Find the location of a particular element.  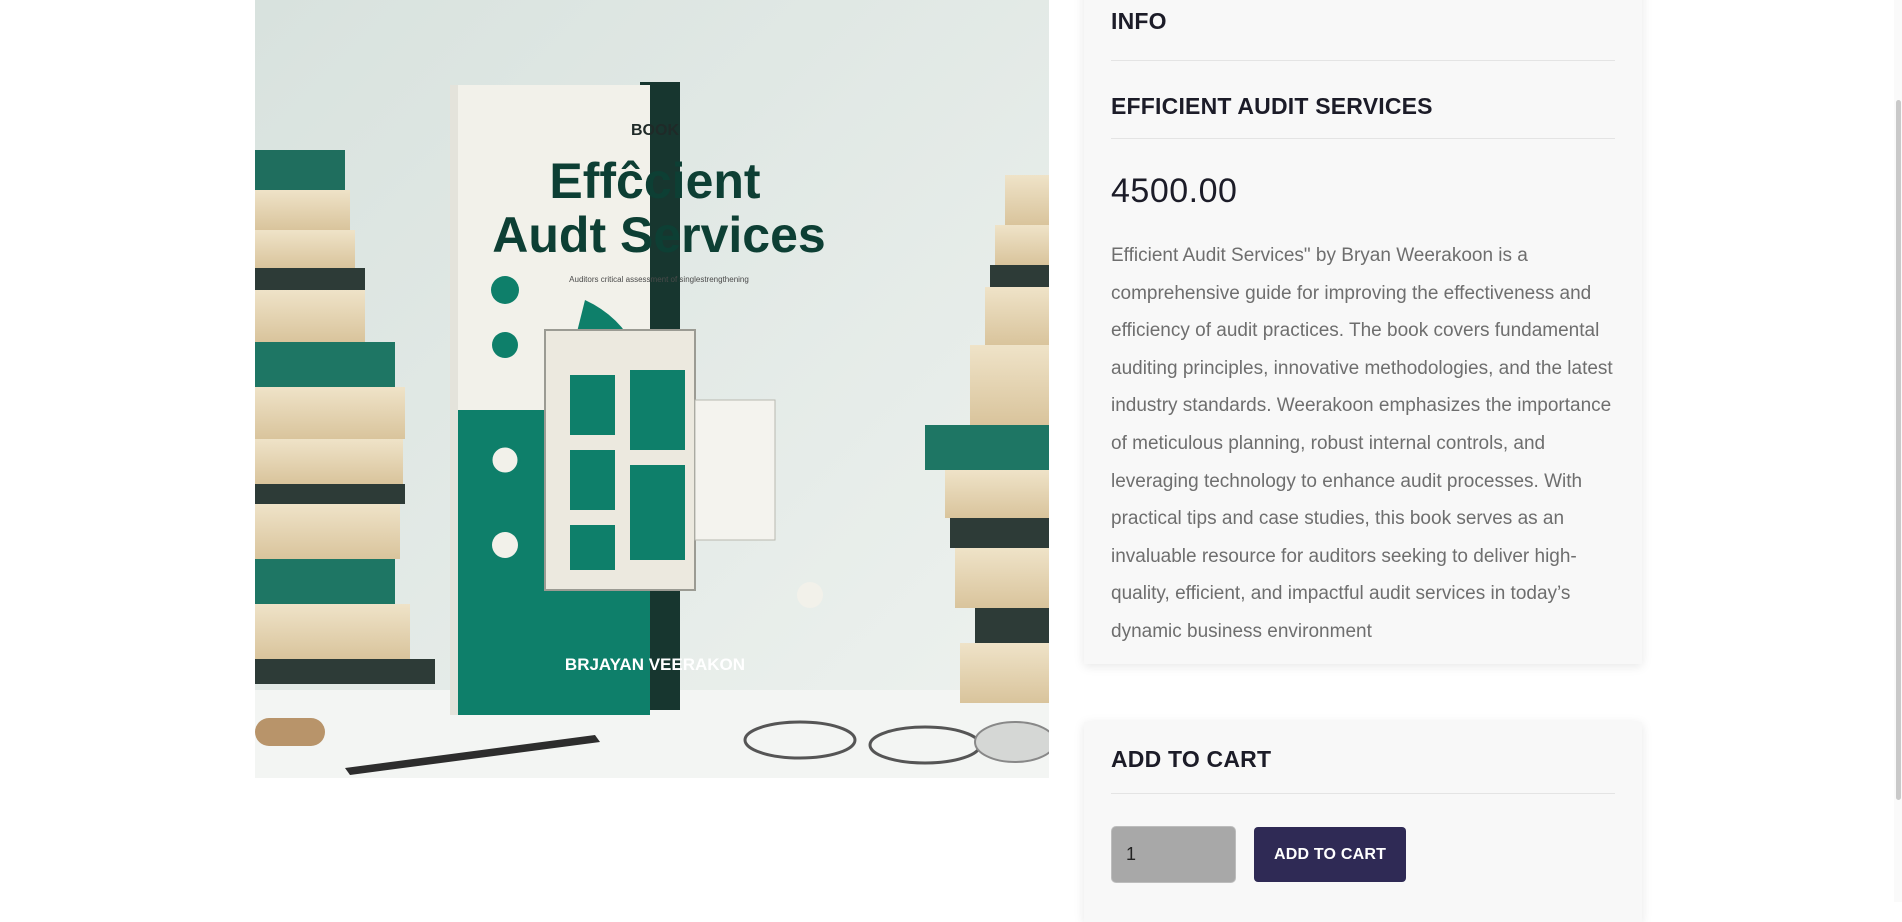

cover-kicker: BOOK is located at coordinates (655, 130).